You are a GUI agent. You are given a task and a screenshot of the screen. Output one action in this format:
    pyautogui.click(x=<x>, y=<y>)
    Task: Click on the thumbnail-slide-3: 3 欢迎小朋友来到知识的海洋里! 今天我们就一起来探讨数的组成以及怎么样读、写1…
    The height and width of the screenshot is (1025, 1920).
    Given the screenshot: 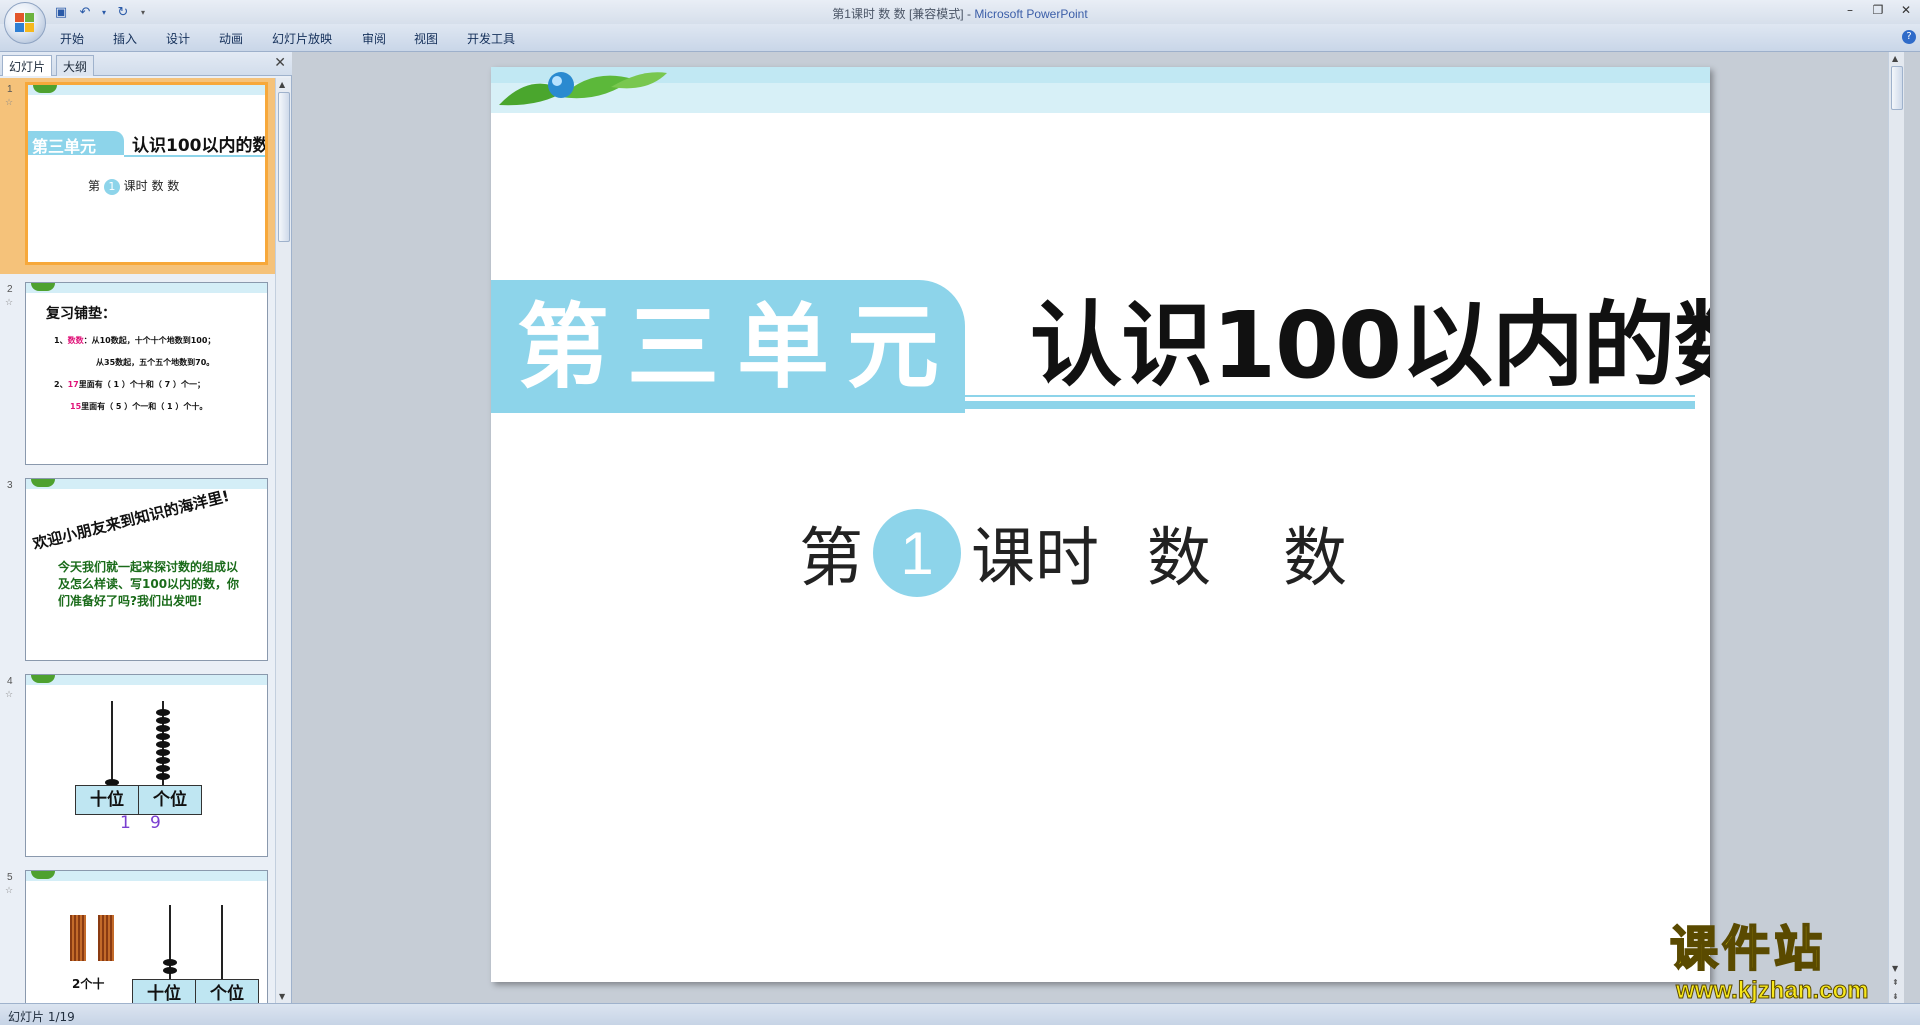 What is the action you would take?
    pyautogui.click(x=138, y=572)
    